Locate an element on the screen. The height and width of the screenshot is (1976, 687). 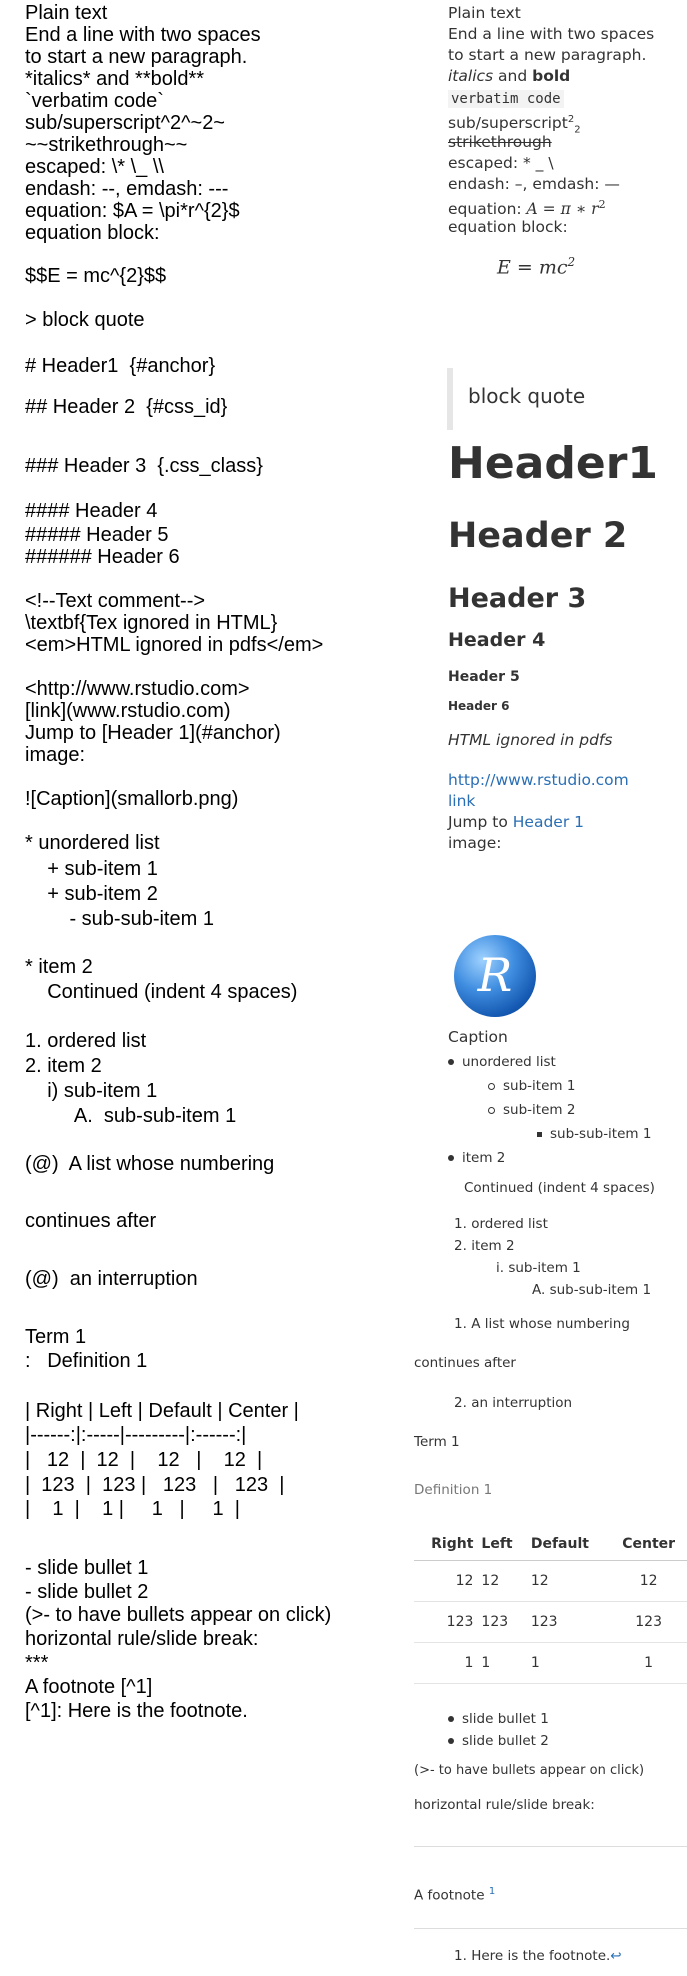
src-line: - slide bullet 1 is located at coordinates (87, 1568).